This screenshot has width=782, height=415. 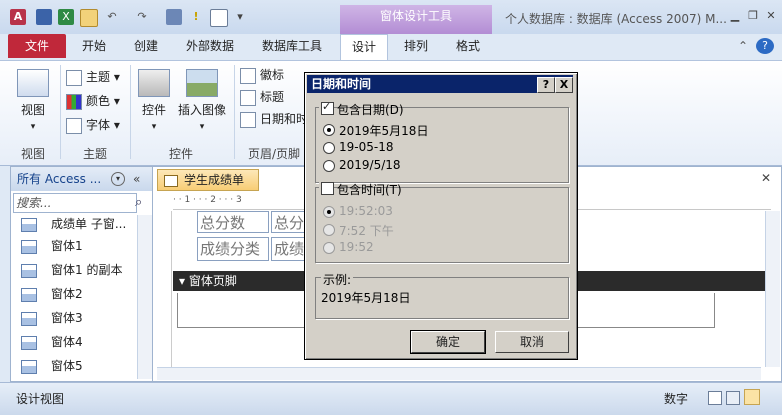 What do you see at coordinates (233, 222) in the screenshot?
I see `form-field-label: 总分数` at bounding box center [233, 222].